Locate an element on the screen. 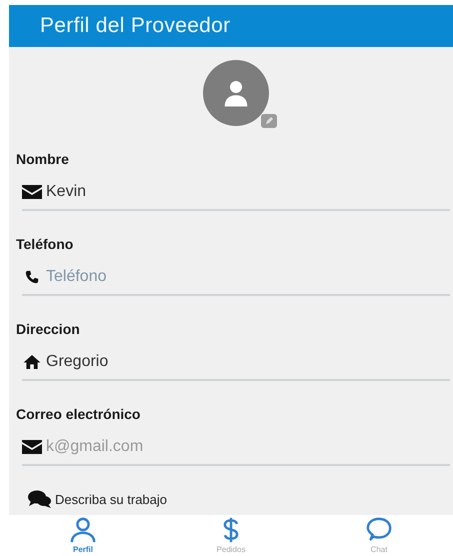 The width and height of the screenshot is (453, 556). input-field: k@gmail.com is located at coordinates (117, 447).